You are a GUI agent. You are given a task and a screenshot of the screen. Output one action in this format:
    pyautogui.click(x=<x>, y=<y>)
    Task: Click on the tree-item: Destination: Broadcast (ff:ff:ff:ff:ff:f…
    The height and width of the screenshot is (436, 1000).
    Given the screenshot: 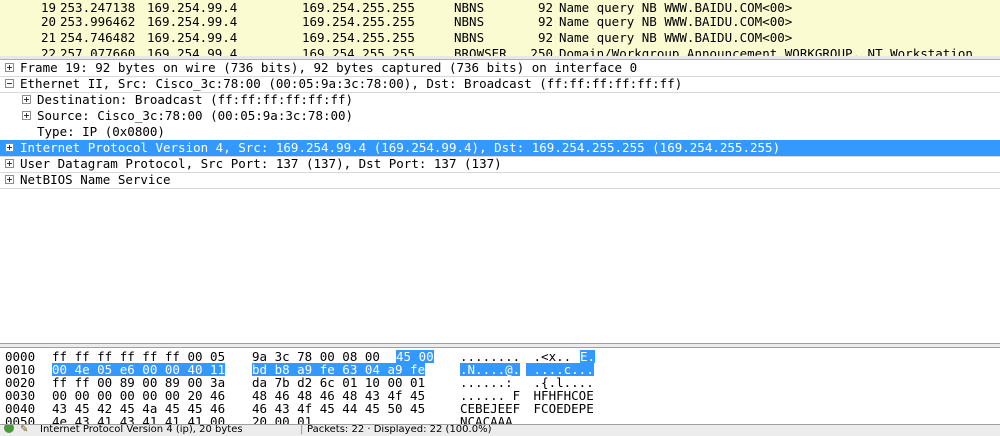 What is the action you would take?
    pyautogui.click(x=500, y=100)
    